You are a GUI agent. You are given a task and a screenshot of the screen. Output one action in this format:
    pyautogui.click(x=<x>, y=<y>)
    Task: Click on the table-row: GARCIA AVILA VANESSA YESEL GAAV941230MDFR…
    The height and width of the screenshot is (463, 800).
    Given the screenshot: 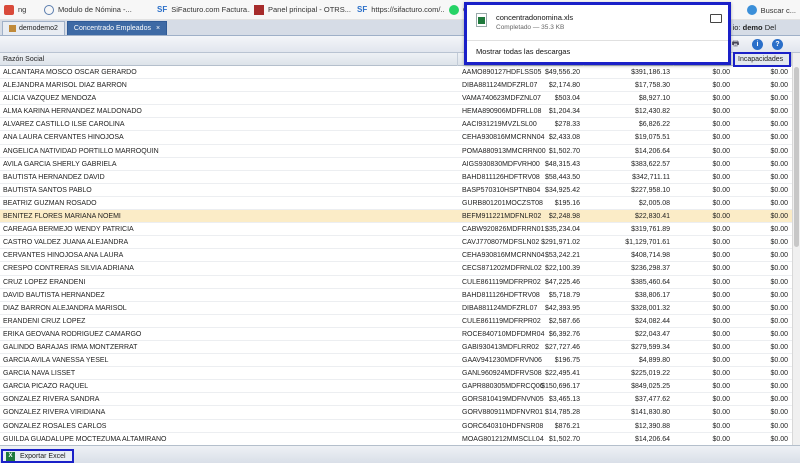 What is the action you would take?
    pyautogui.click(x=396, y=361)
    